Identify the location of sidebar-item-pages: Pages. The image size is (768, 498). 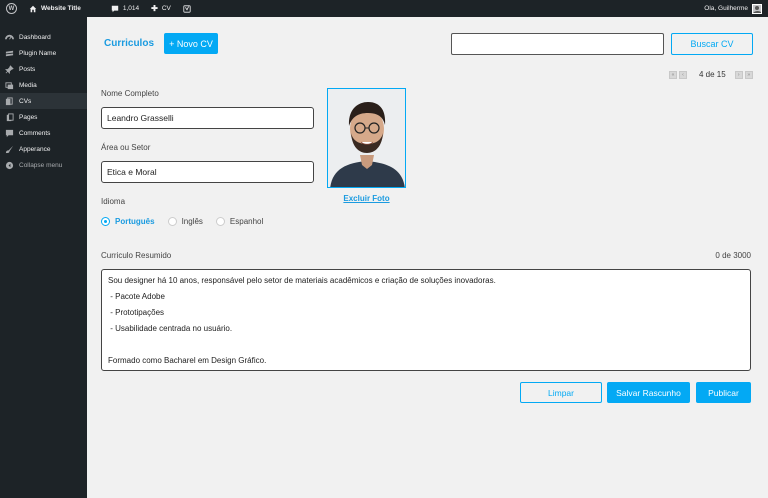
(43, 117).